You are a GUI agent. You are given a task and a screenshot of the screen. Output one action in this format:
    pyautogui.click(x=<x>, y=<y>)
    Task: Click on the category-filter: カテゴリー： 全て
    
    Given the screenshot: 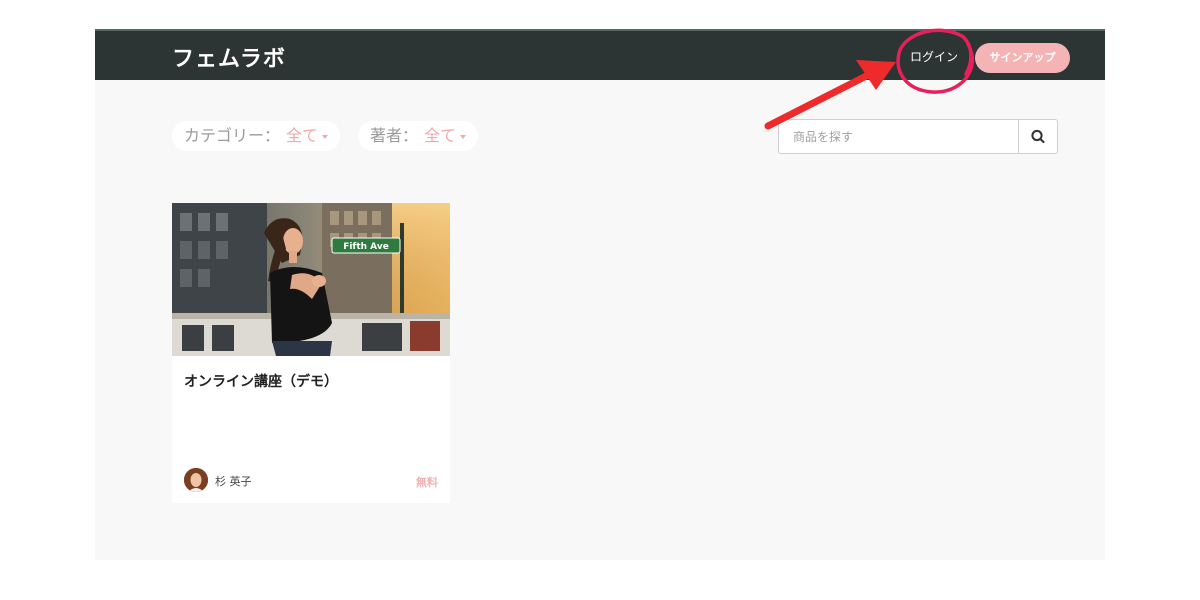 What is the action you would take?
    pyautogui.click(x=256, y=136)
    